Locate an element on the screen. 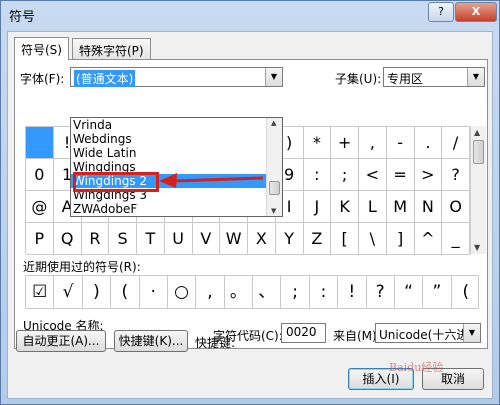 Image resolution: width=500 pixels, height=405 pixels. symbol-cell: / is located at coordinates (456, 143).